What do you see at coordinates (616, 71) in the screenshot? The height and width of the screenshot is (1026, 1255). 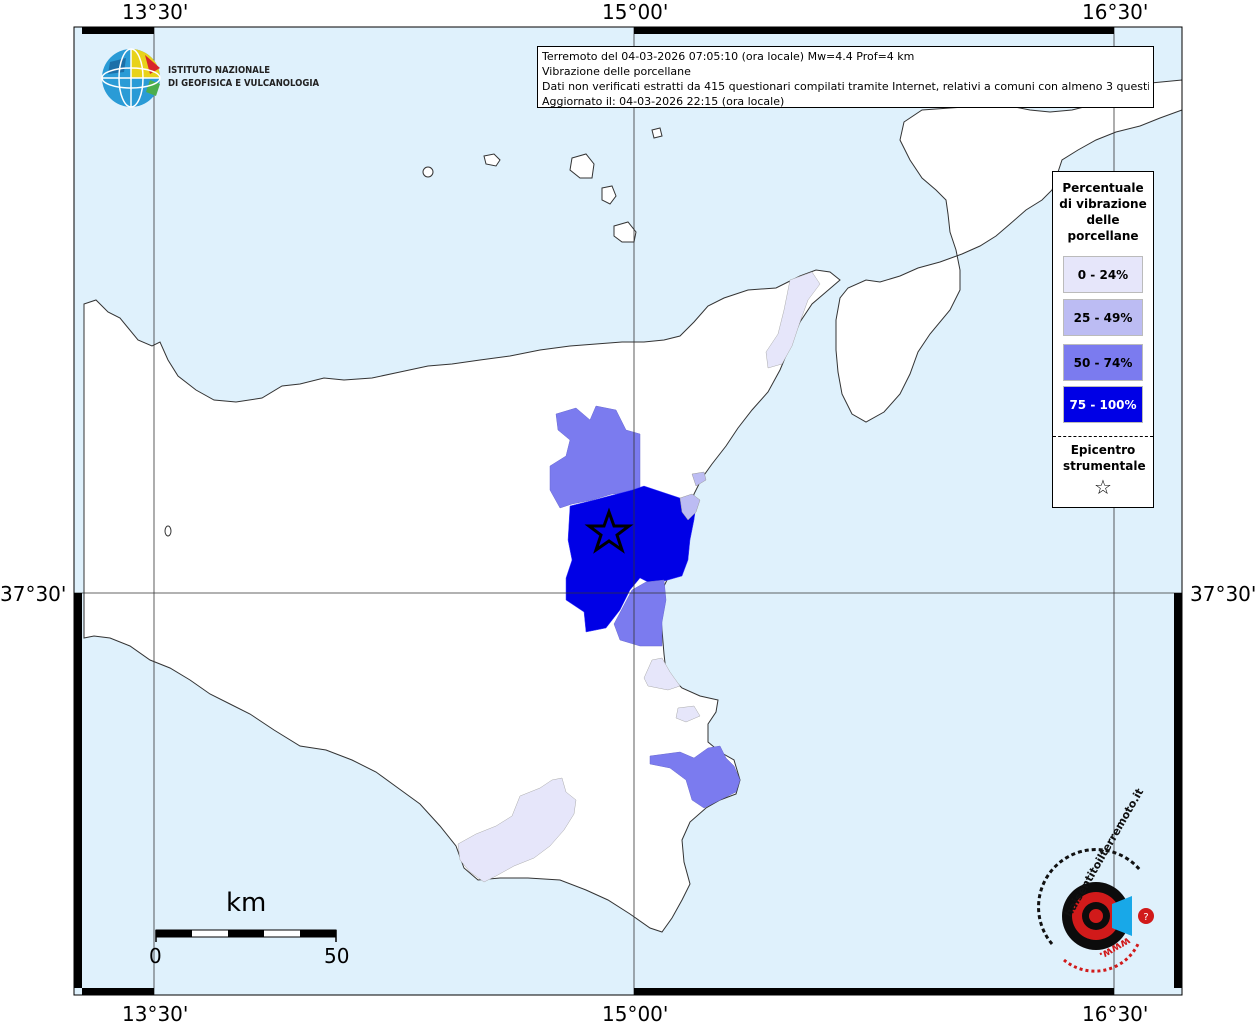 I see `event-info-line: Vibrazione delle porcellane` at bounding box center [616, 71].